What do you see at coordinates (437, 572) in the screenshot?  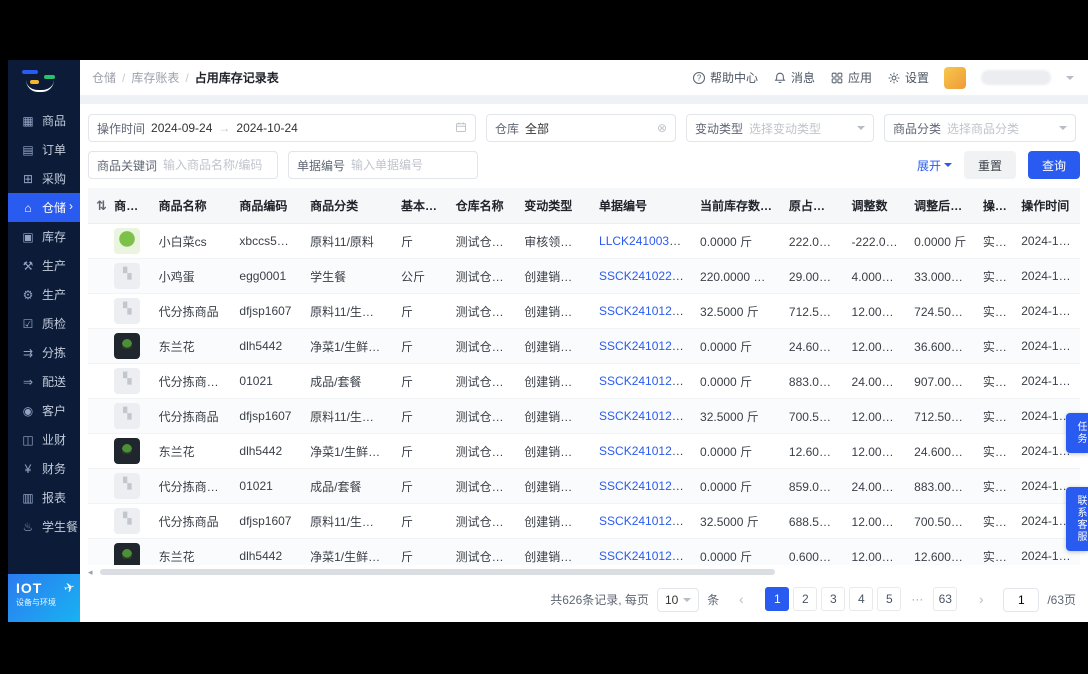 I see `scrollbar-thumb` at bounding box center [437, 572].